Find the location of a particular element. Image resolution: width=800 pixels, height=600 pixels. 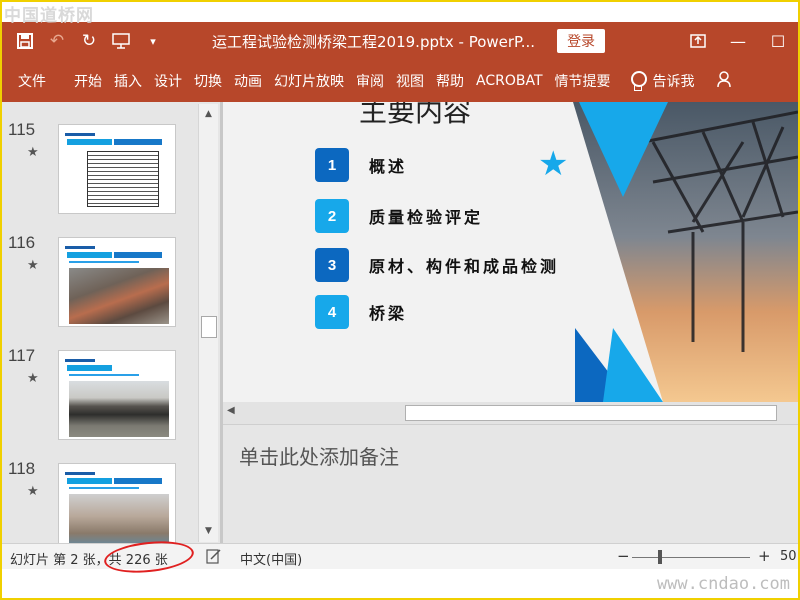

item-number-badge: 4 is located at coordinates (332, 312).